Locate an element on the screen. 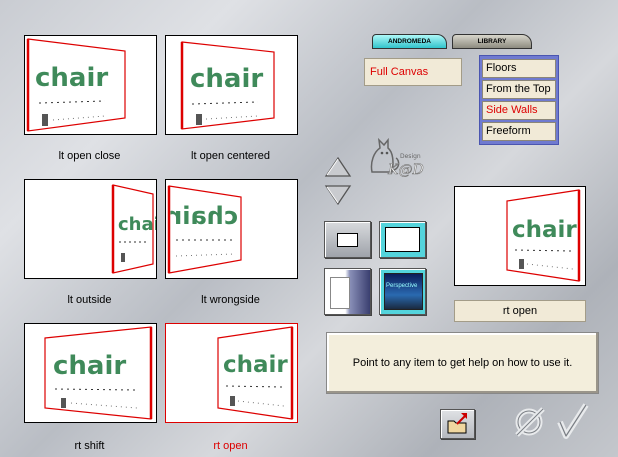 This screenshot has height=457, width=618. perspective-label: Perspective is located at coordinates (402, 286).